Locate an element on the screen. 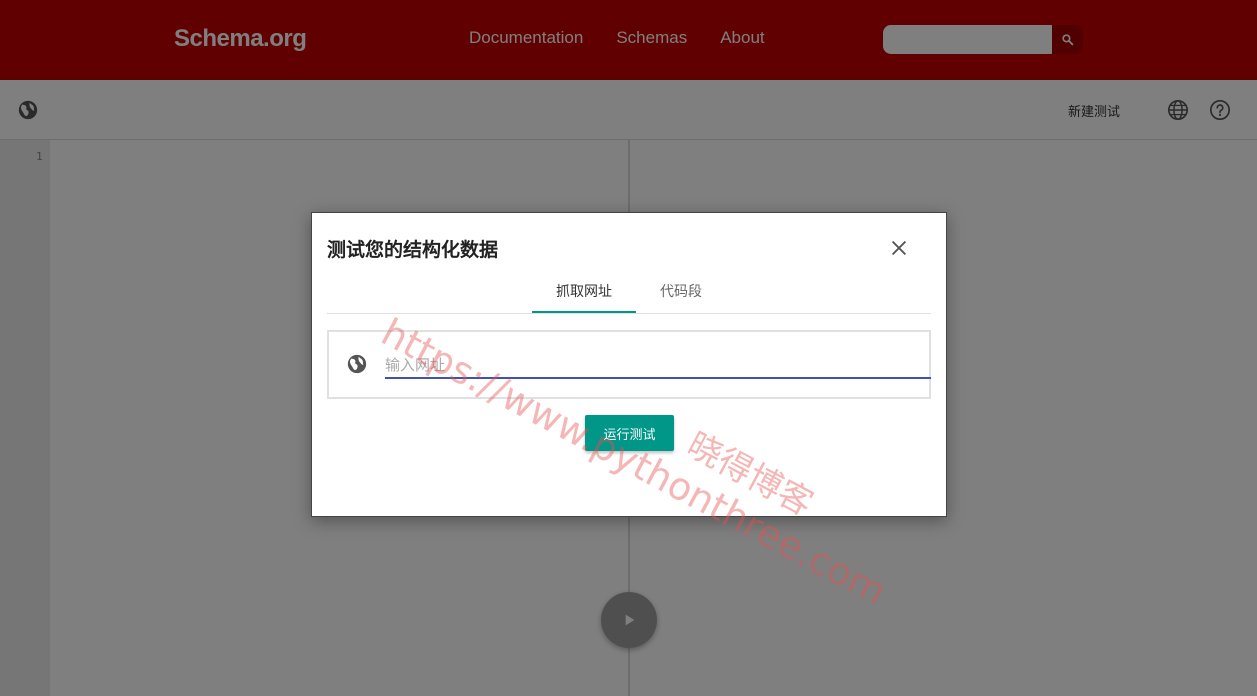 The width and height of the screenshot is (1257, 696). close-icon is located at coordinates (899, 248).